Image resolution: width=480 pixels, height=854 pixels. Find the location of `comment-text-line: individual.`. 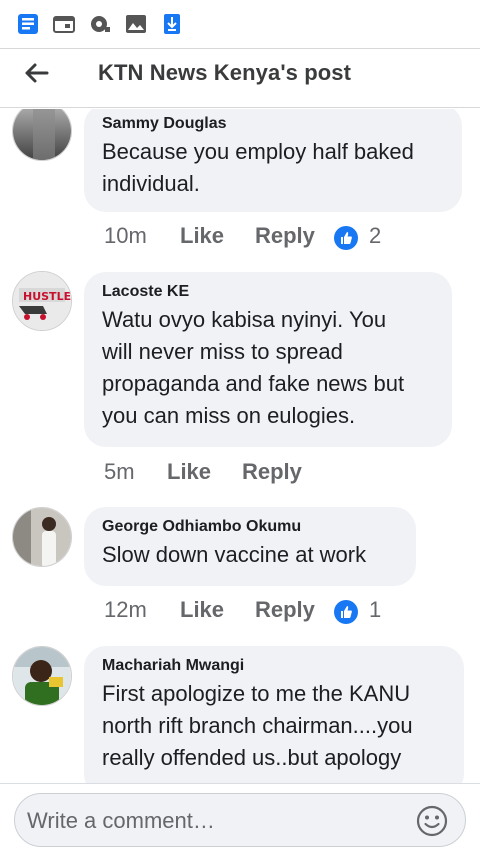

comment-text-line: individual. is located at coordinates (151, 183).